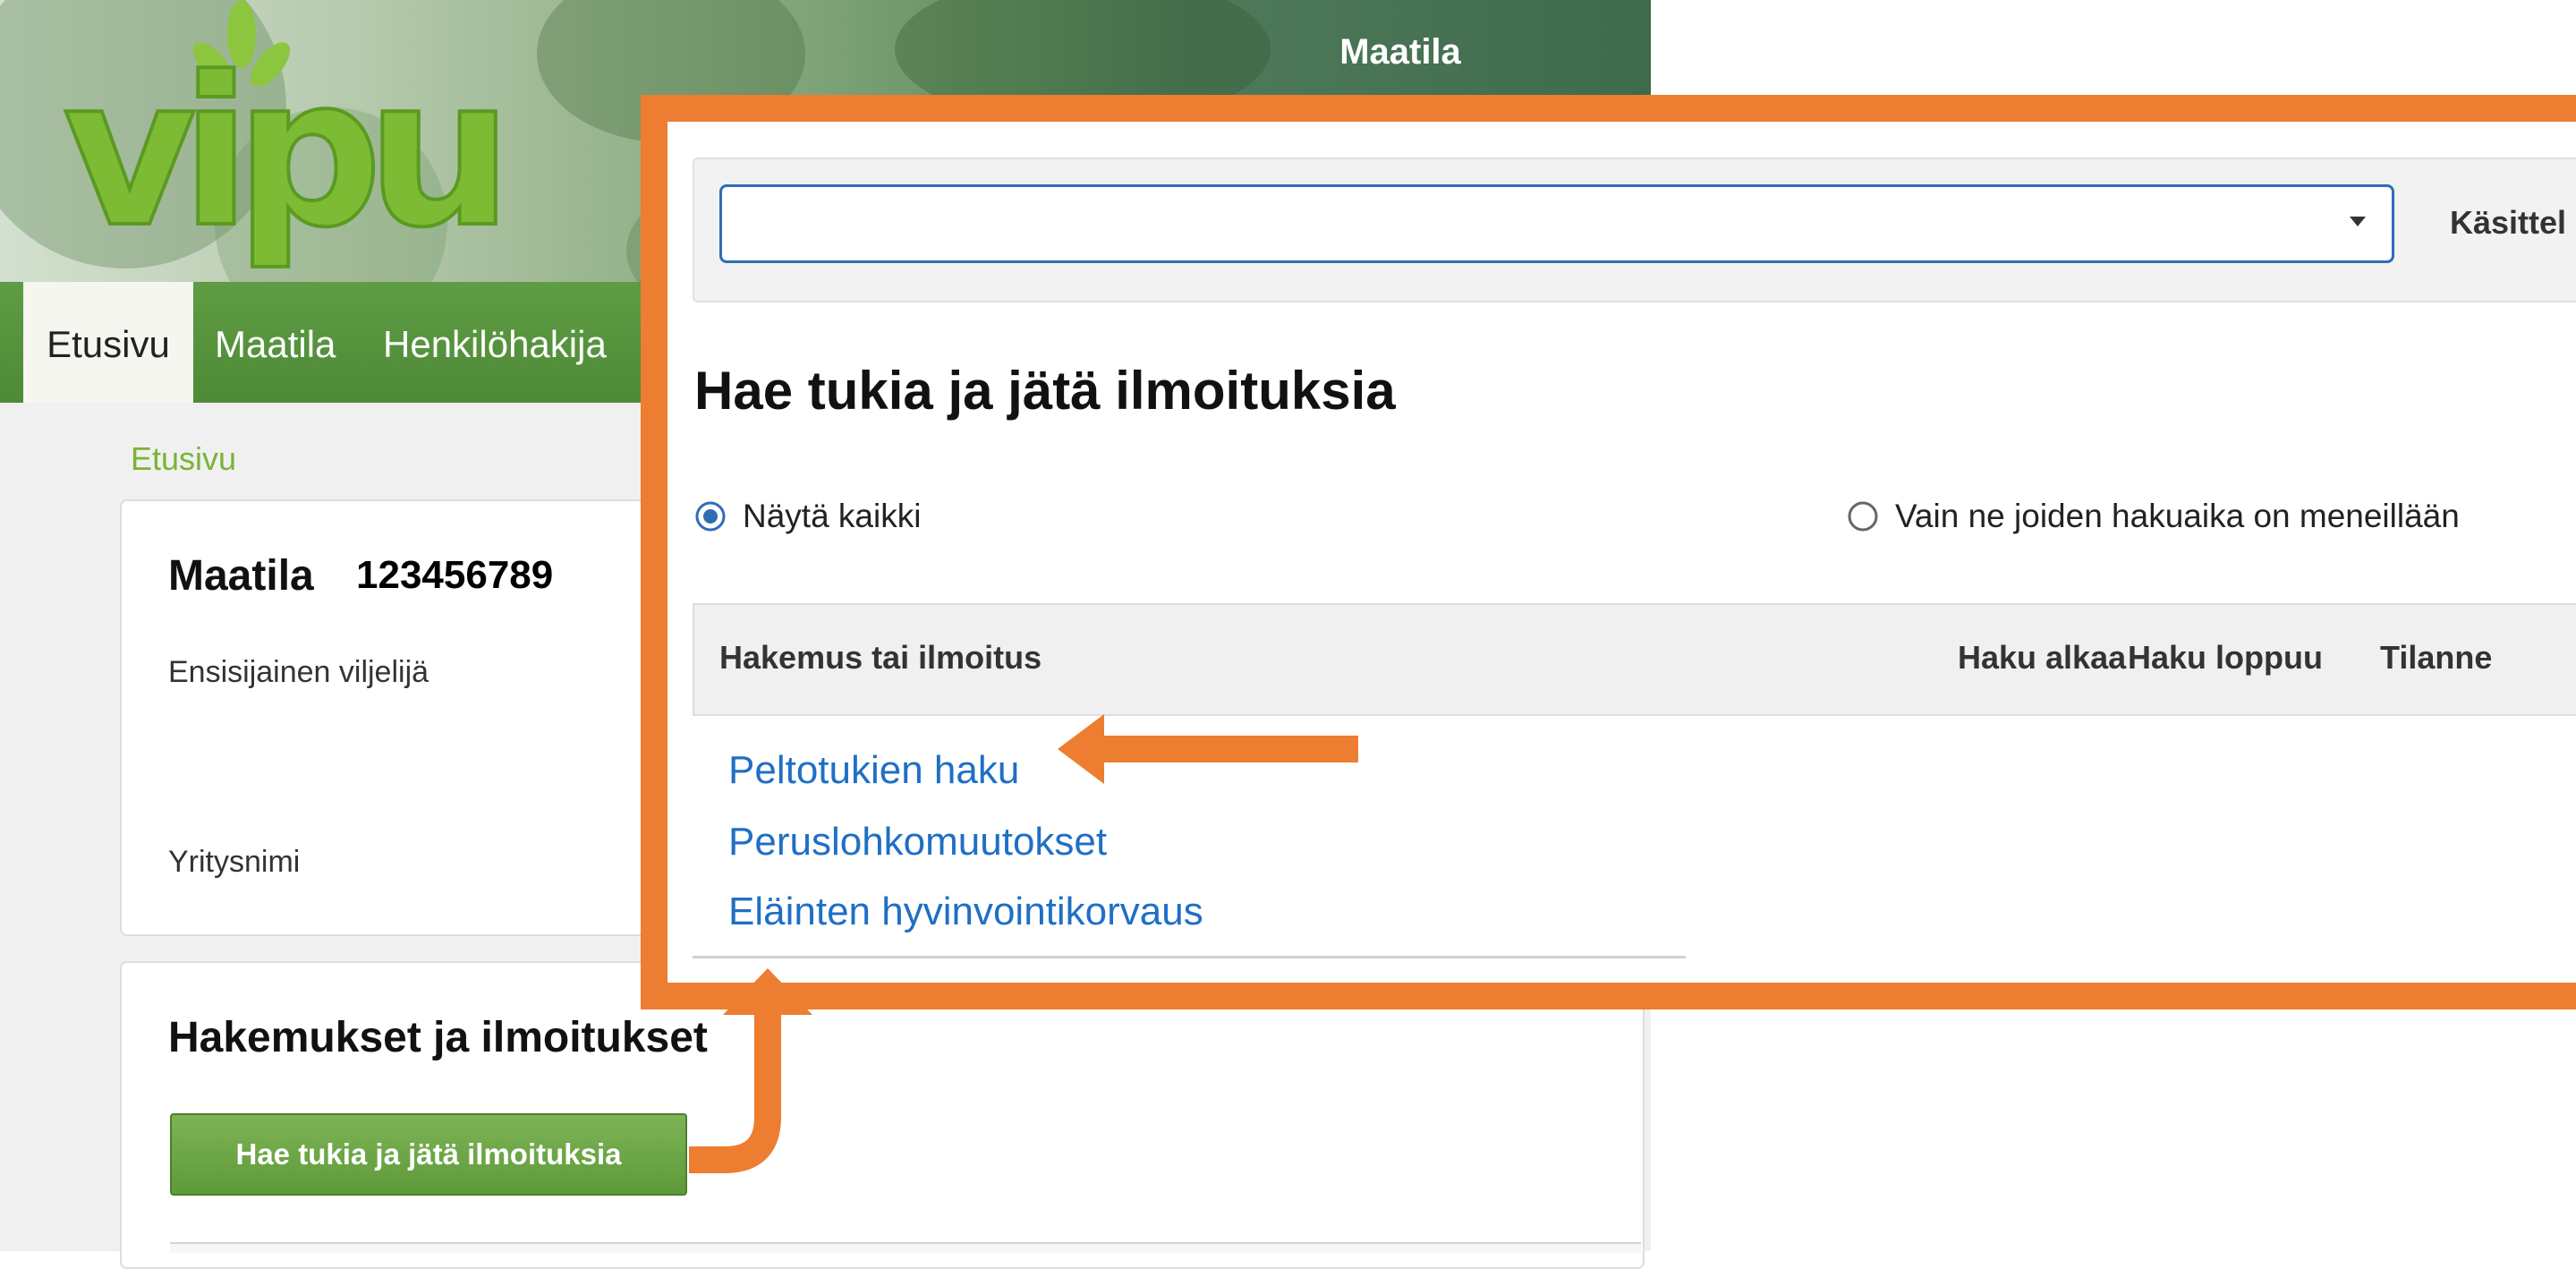  Describe the element at coordinates (905, 1247) in the screenshot. I see `applications-table-edge` at that location.